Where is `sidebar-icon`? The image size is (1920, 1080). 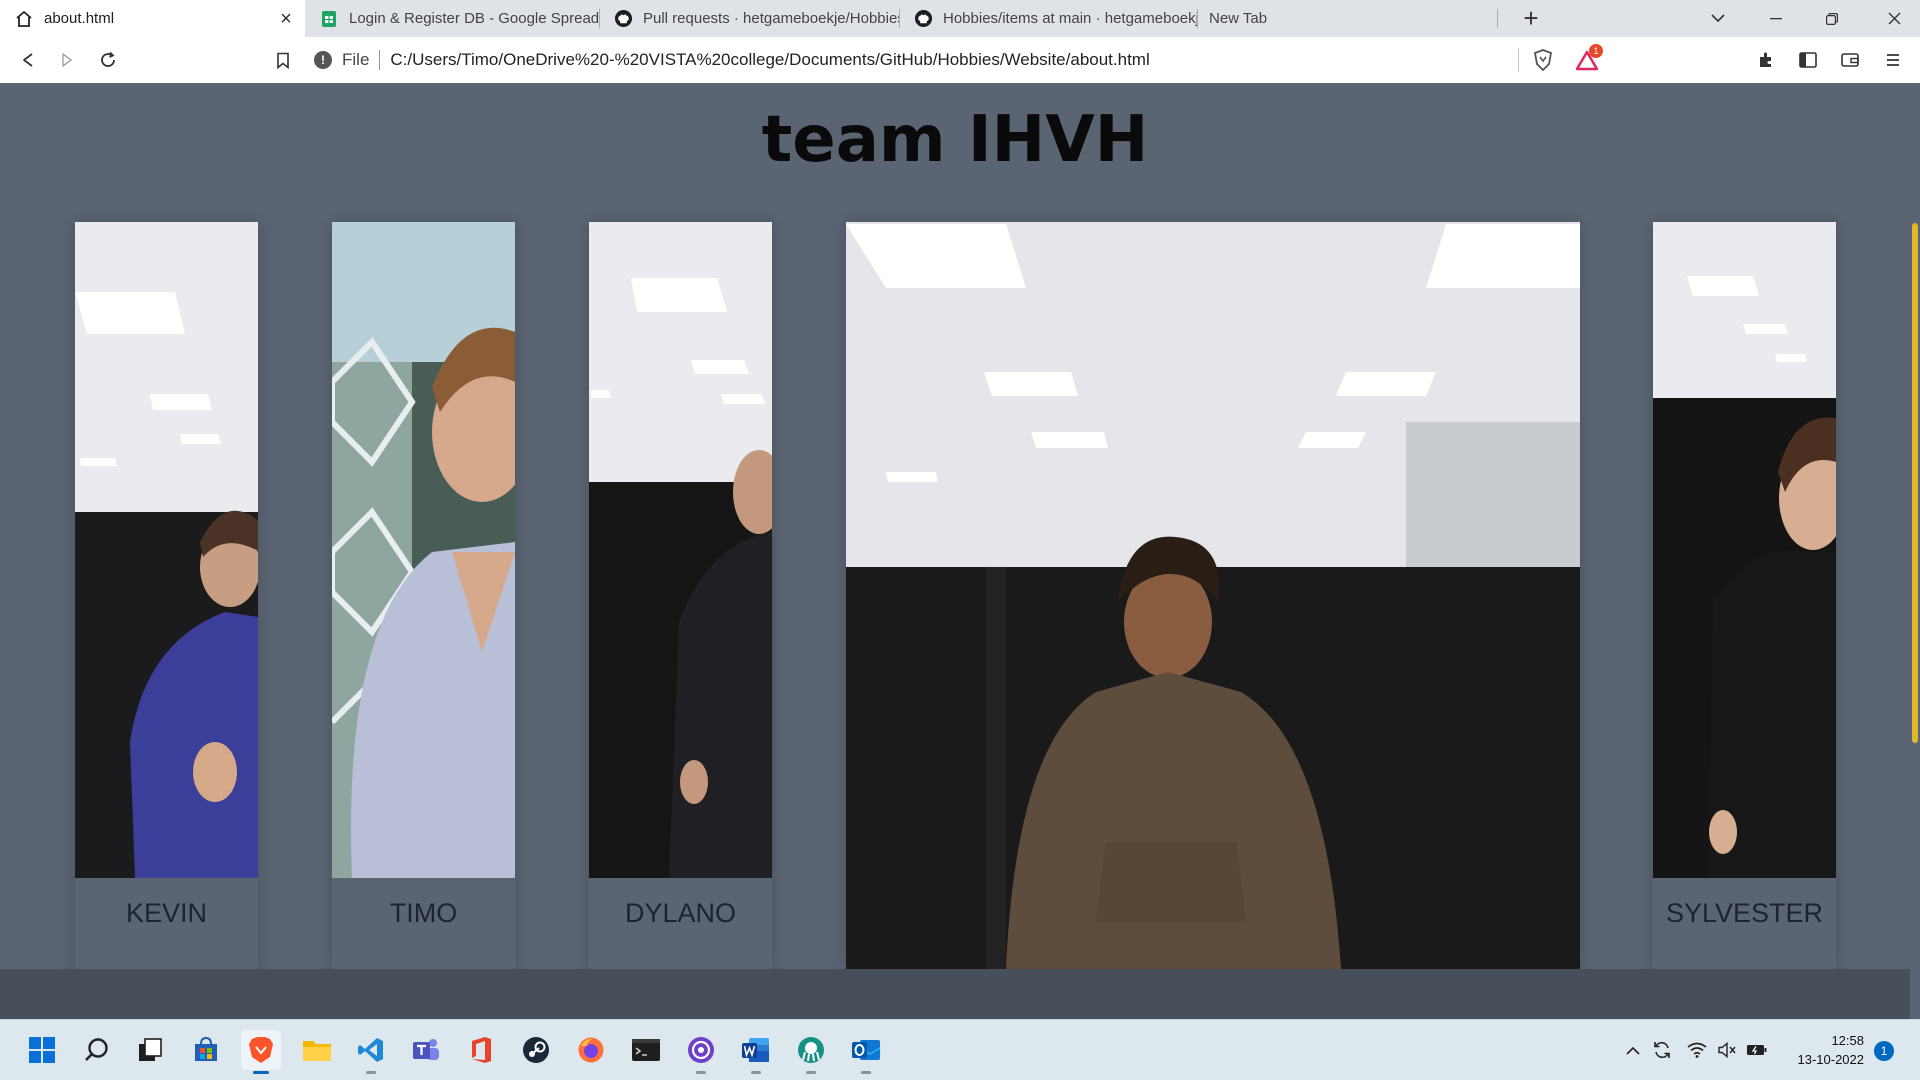
sidebar-icon is located at coordinates (1808, 60).